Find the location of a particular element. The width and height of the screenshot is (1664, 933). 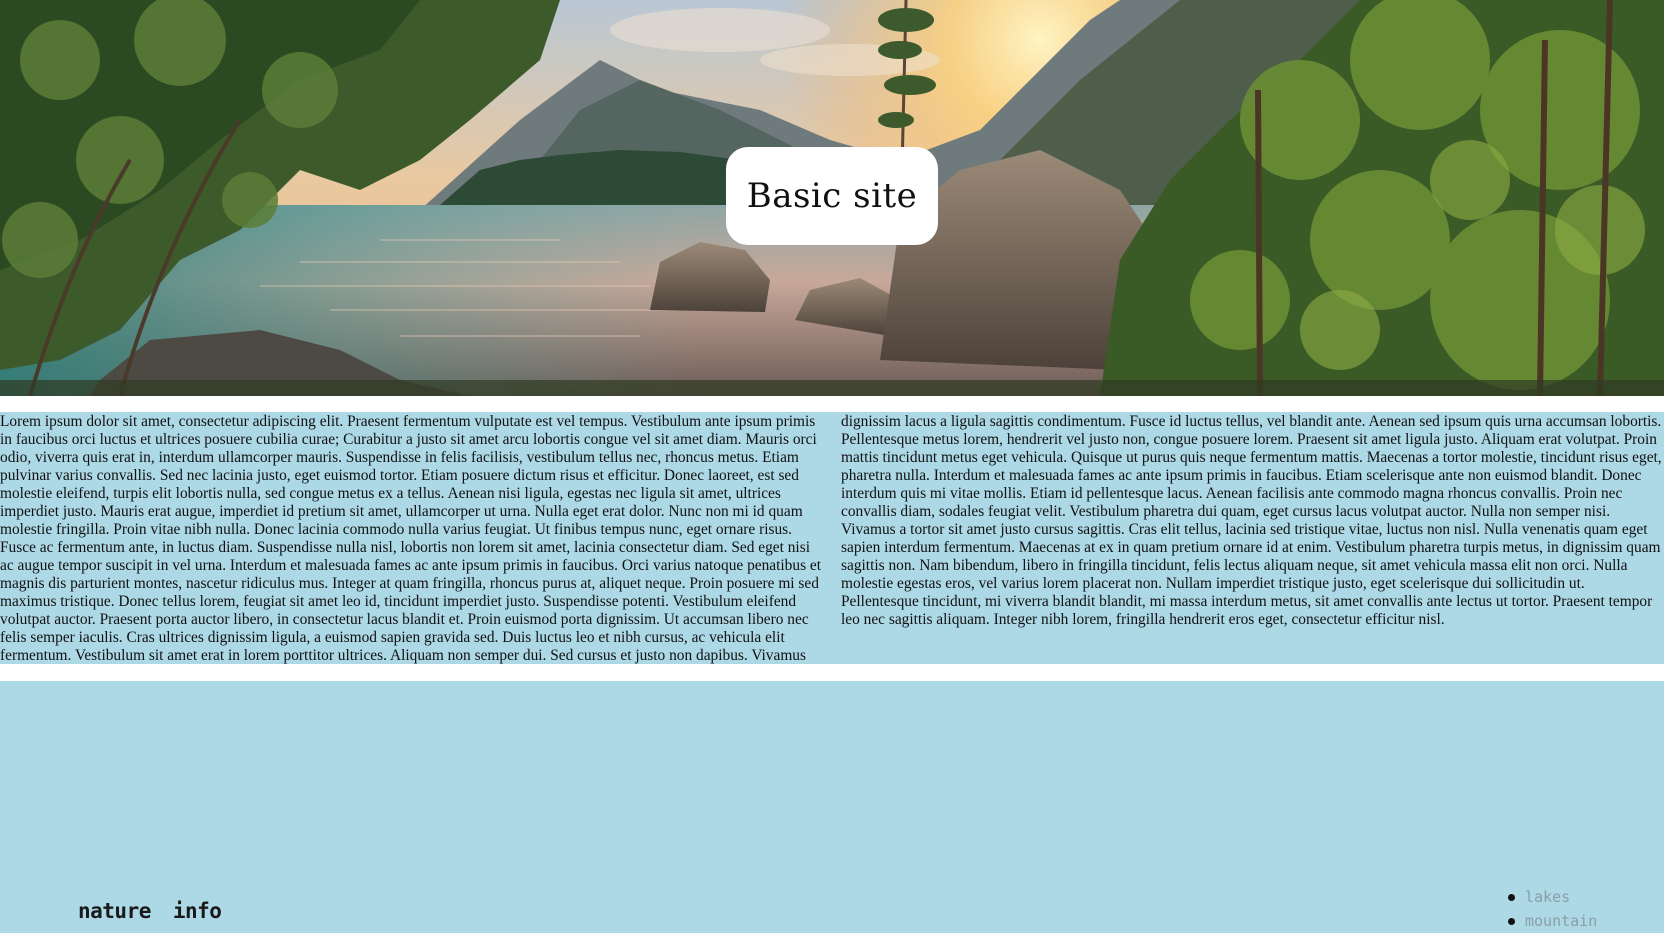

site-title-card: Basic site is located at coordinates (832, 196).